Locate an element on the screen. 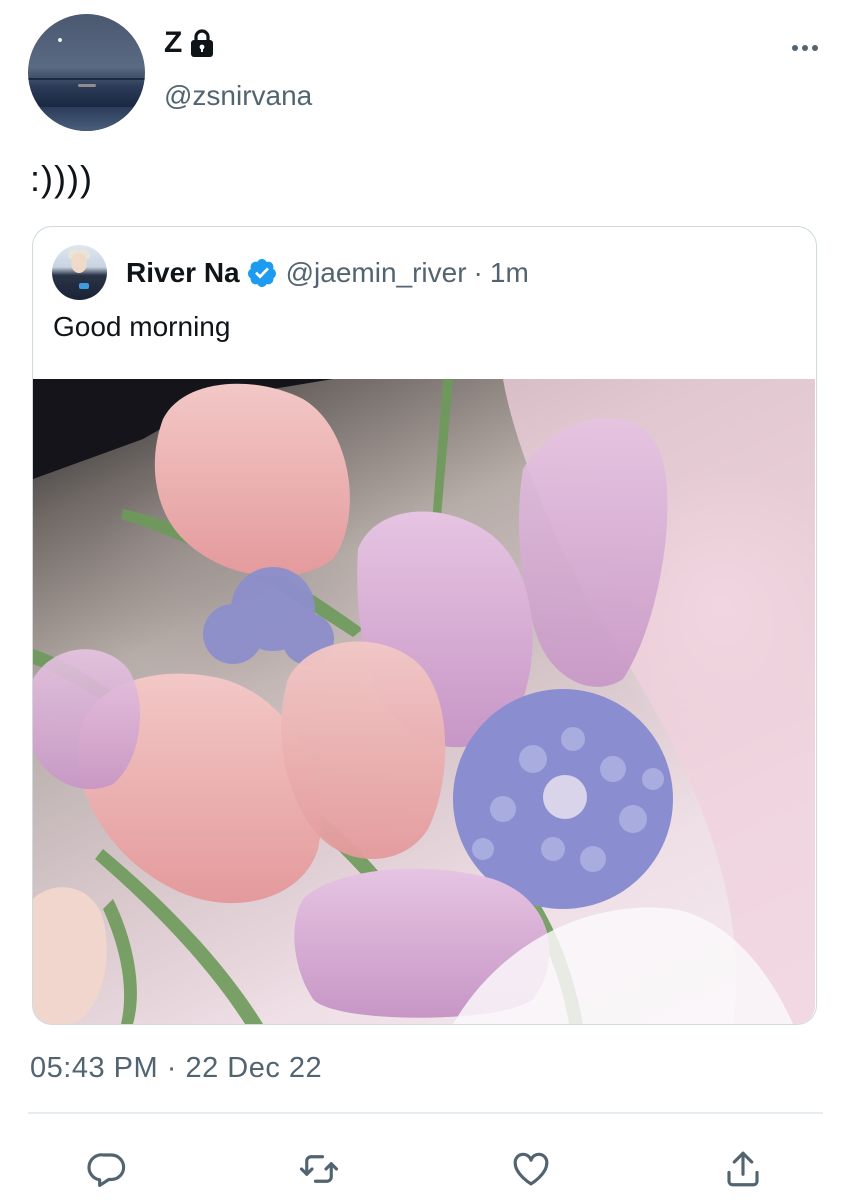  quoted-time: 1m is located at coordinates (509, 273).